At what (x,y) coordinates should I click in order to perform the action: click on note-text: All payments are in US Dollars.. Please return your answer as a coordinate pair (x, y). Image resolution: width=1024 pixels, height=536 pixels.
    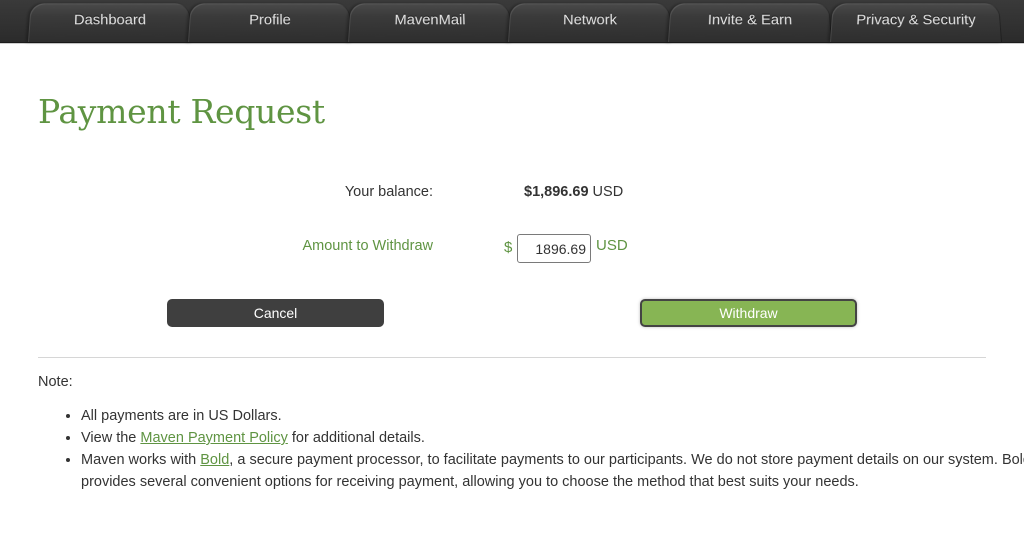
    Looking at the image, I should click on (181, 416).